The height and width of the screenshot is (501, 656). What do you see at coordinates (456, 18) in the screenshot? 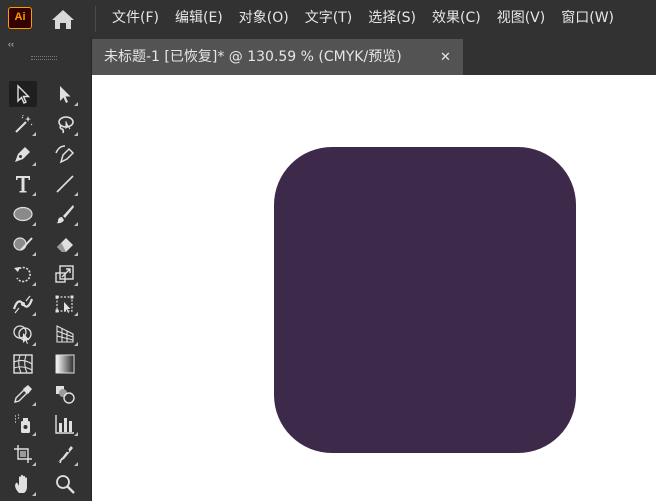
I see `menu-effect: 效果(C)` at bounding box center [456, 18].